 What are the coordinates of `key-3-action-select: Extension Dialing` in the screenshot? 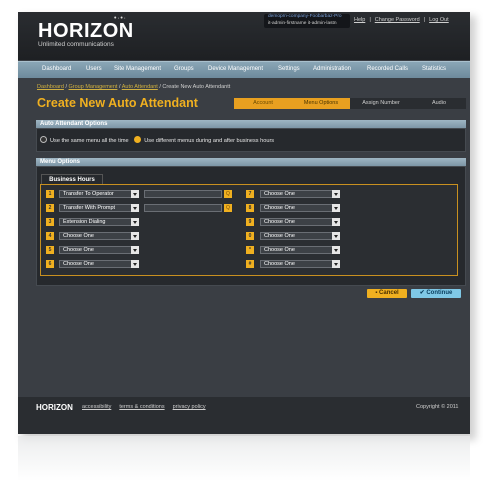 It's located at (99, 222).